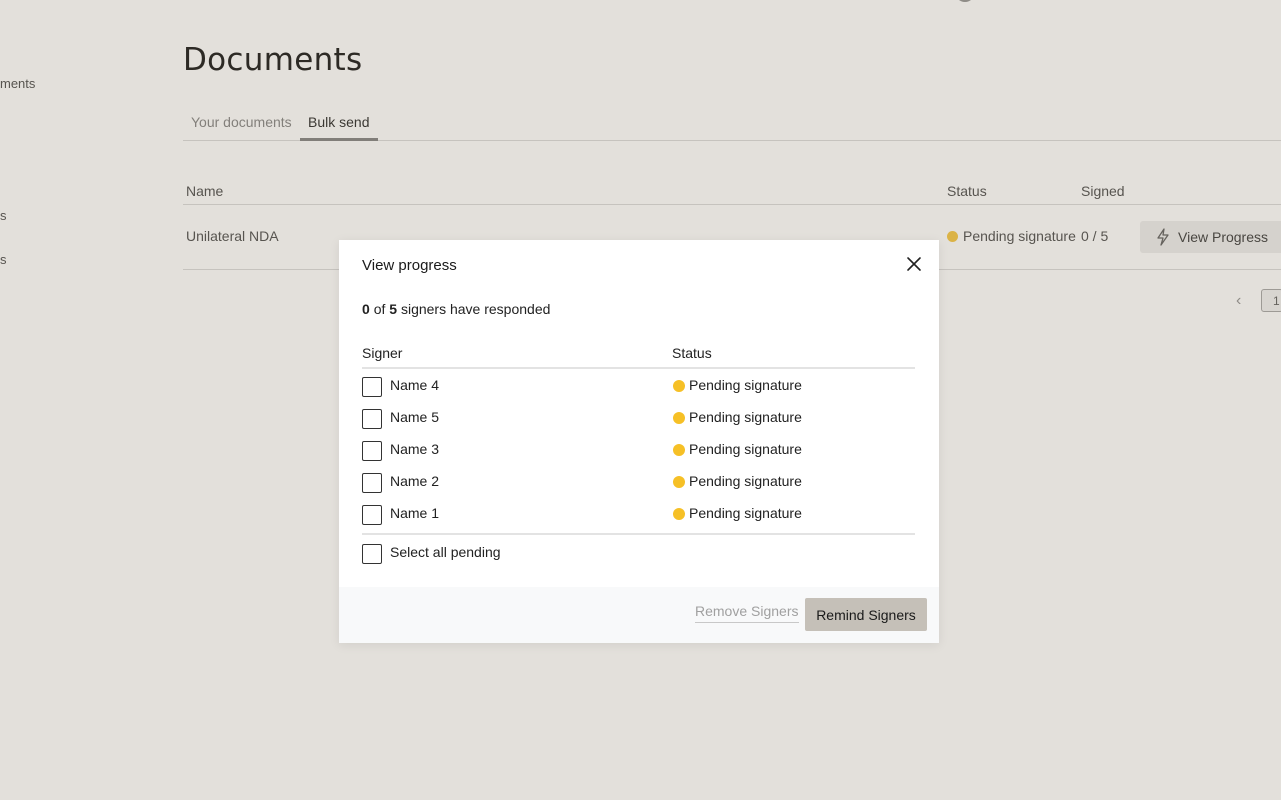 This screenshot has width=1281, height=800. What do you see at coordinates (638, 534) in the screenshot?
I see `divider` at bounding box center [638, 534].